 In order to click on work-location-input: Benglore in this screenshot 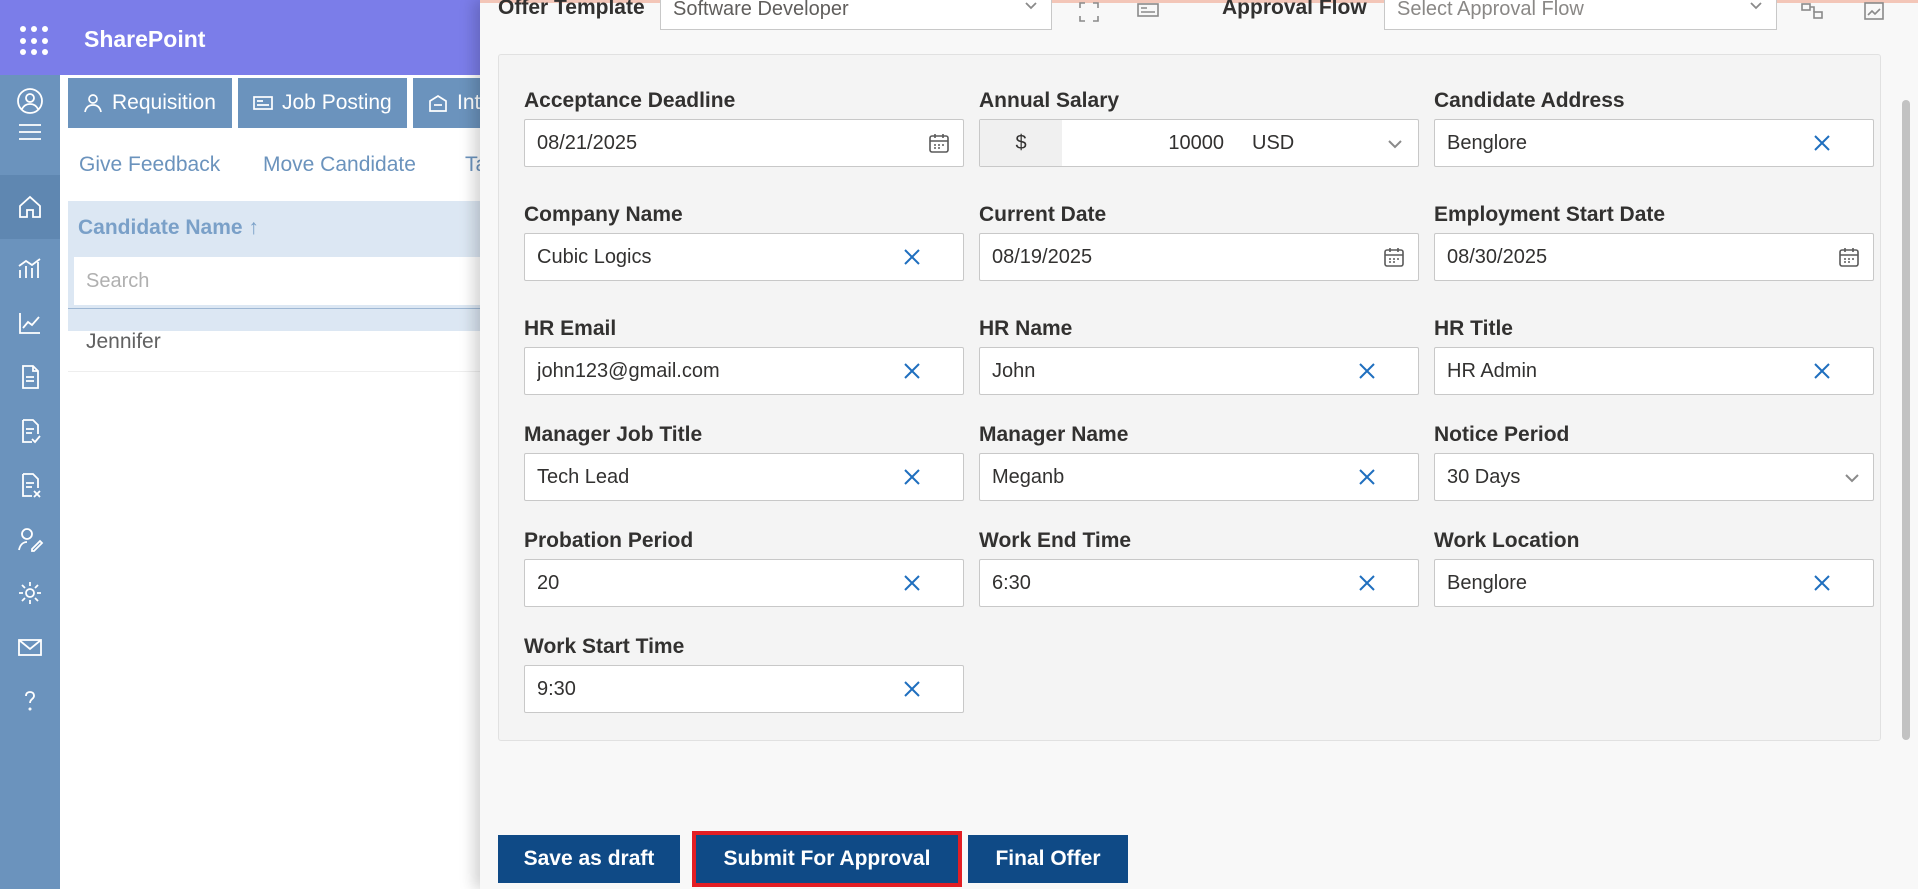, I will do `click(1654, 583)`.